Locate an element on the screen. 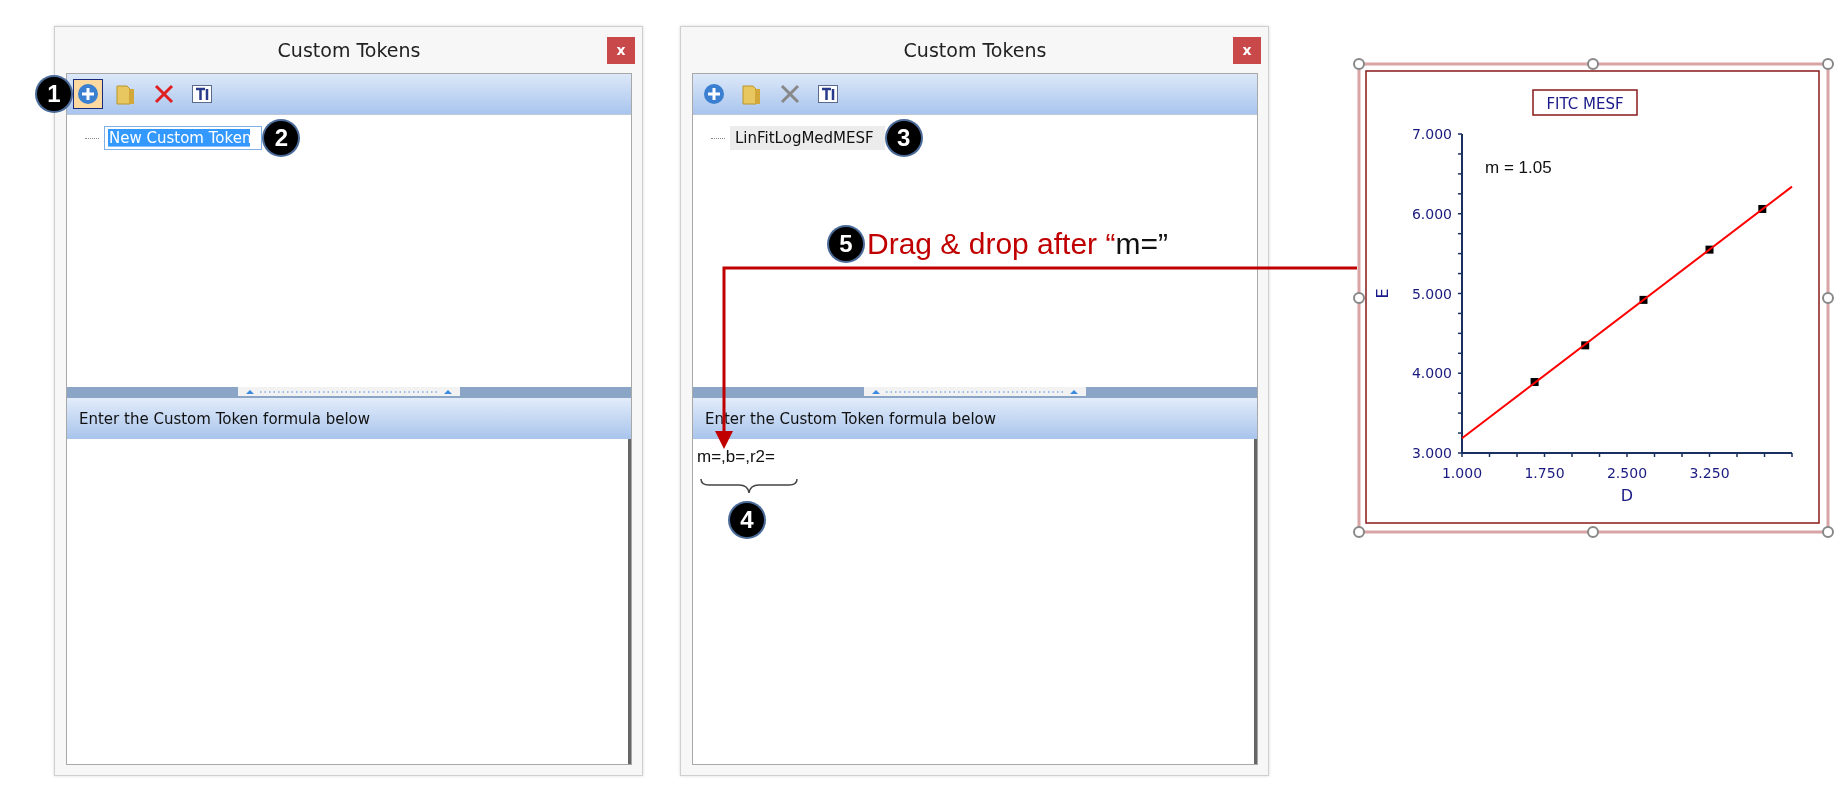  tick-label: 7.000 is located at coordinates (1431, 134).